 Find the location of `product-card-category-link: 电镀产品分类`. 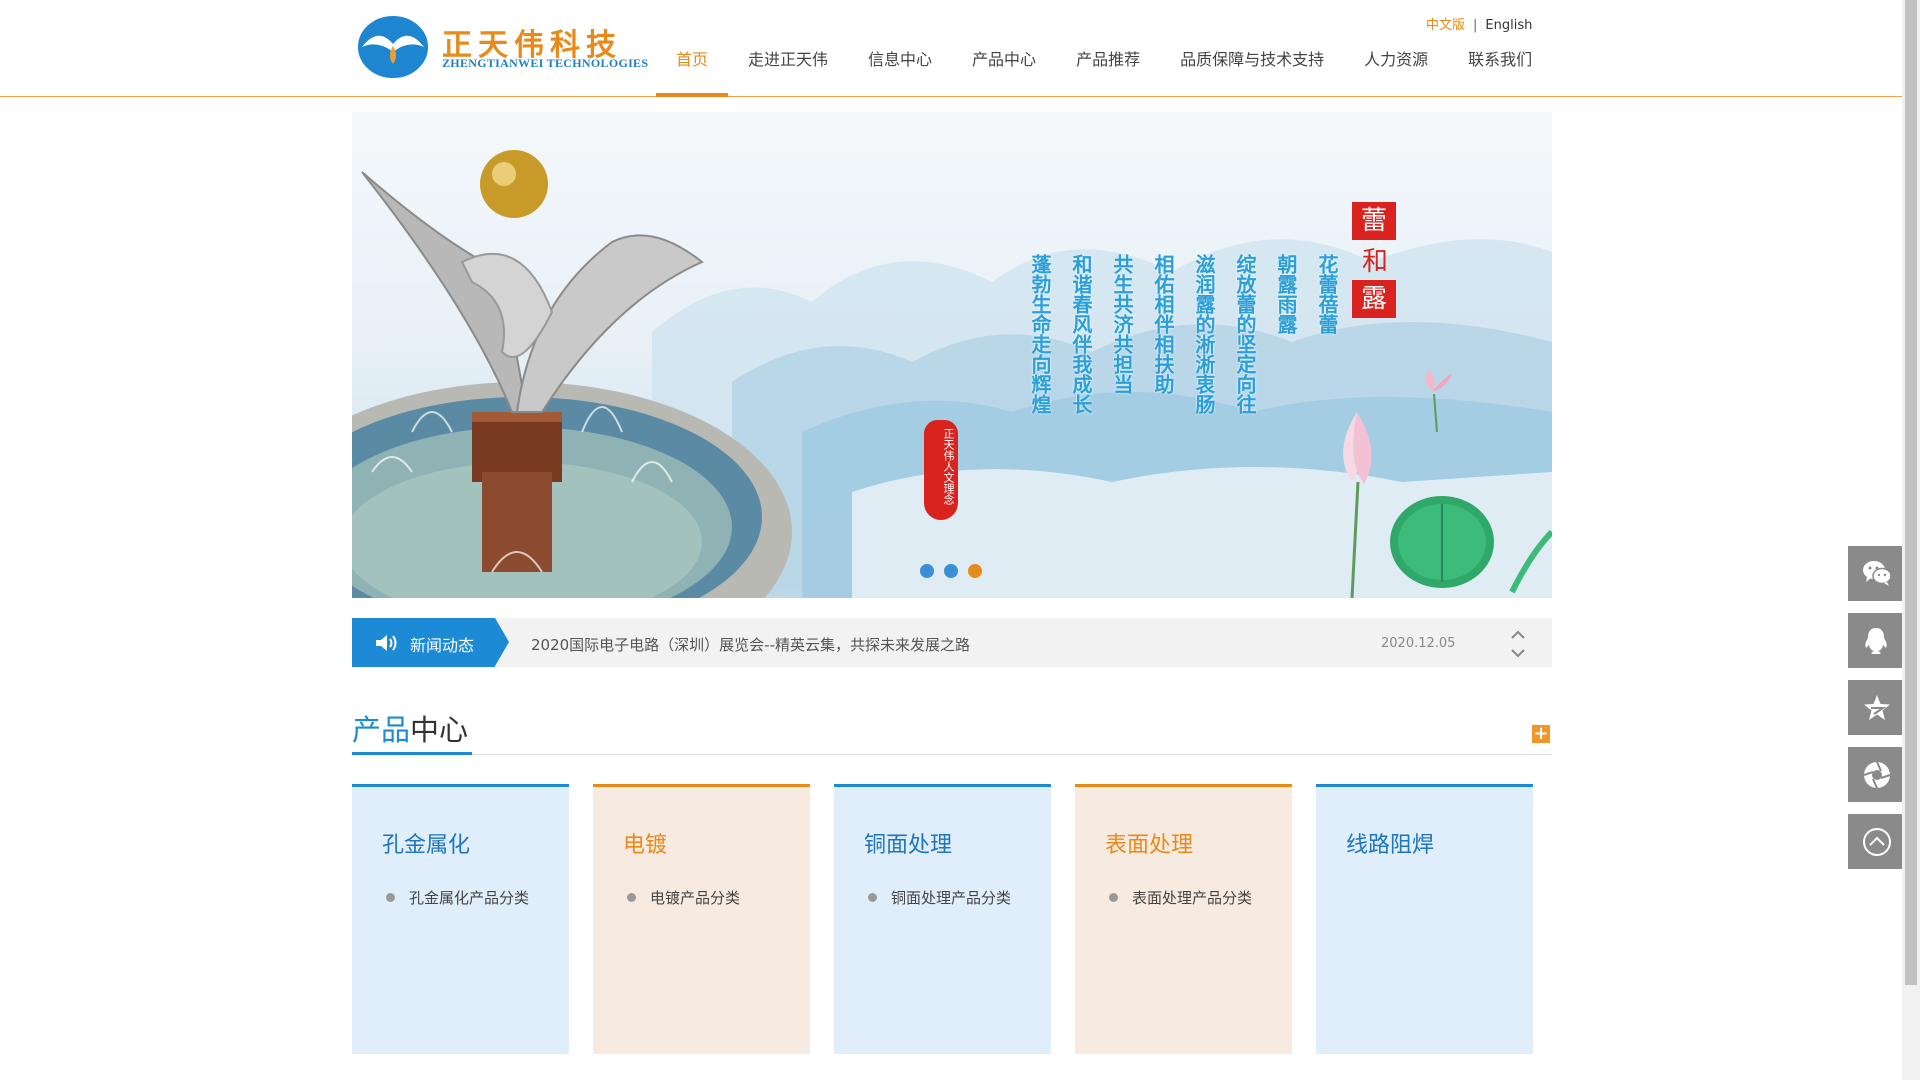

product-card-category-link: 电镀产品分类 is located at coordinates (683, 897).